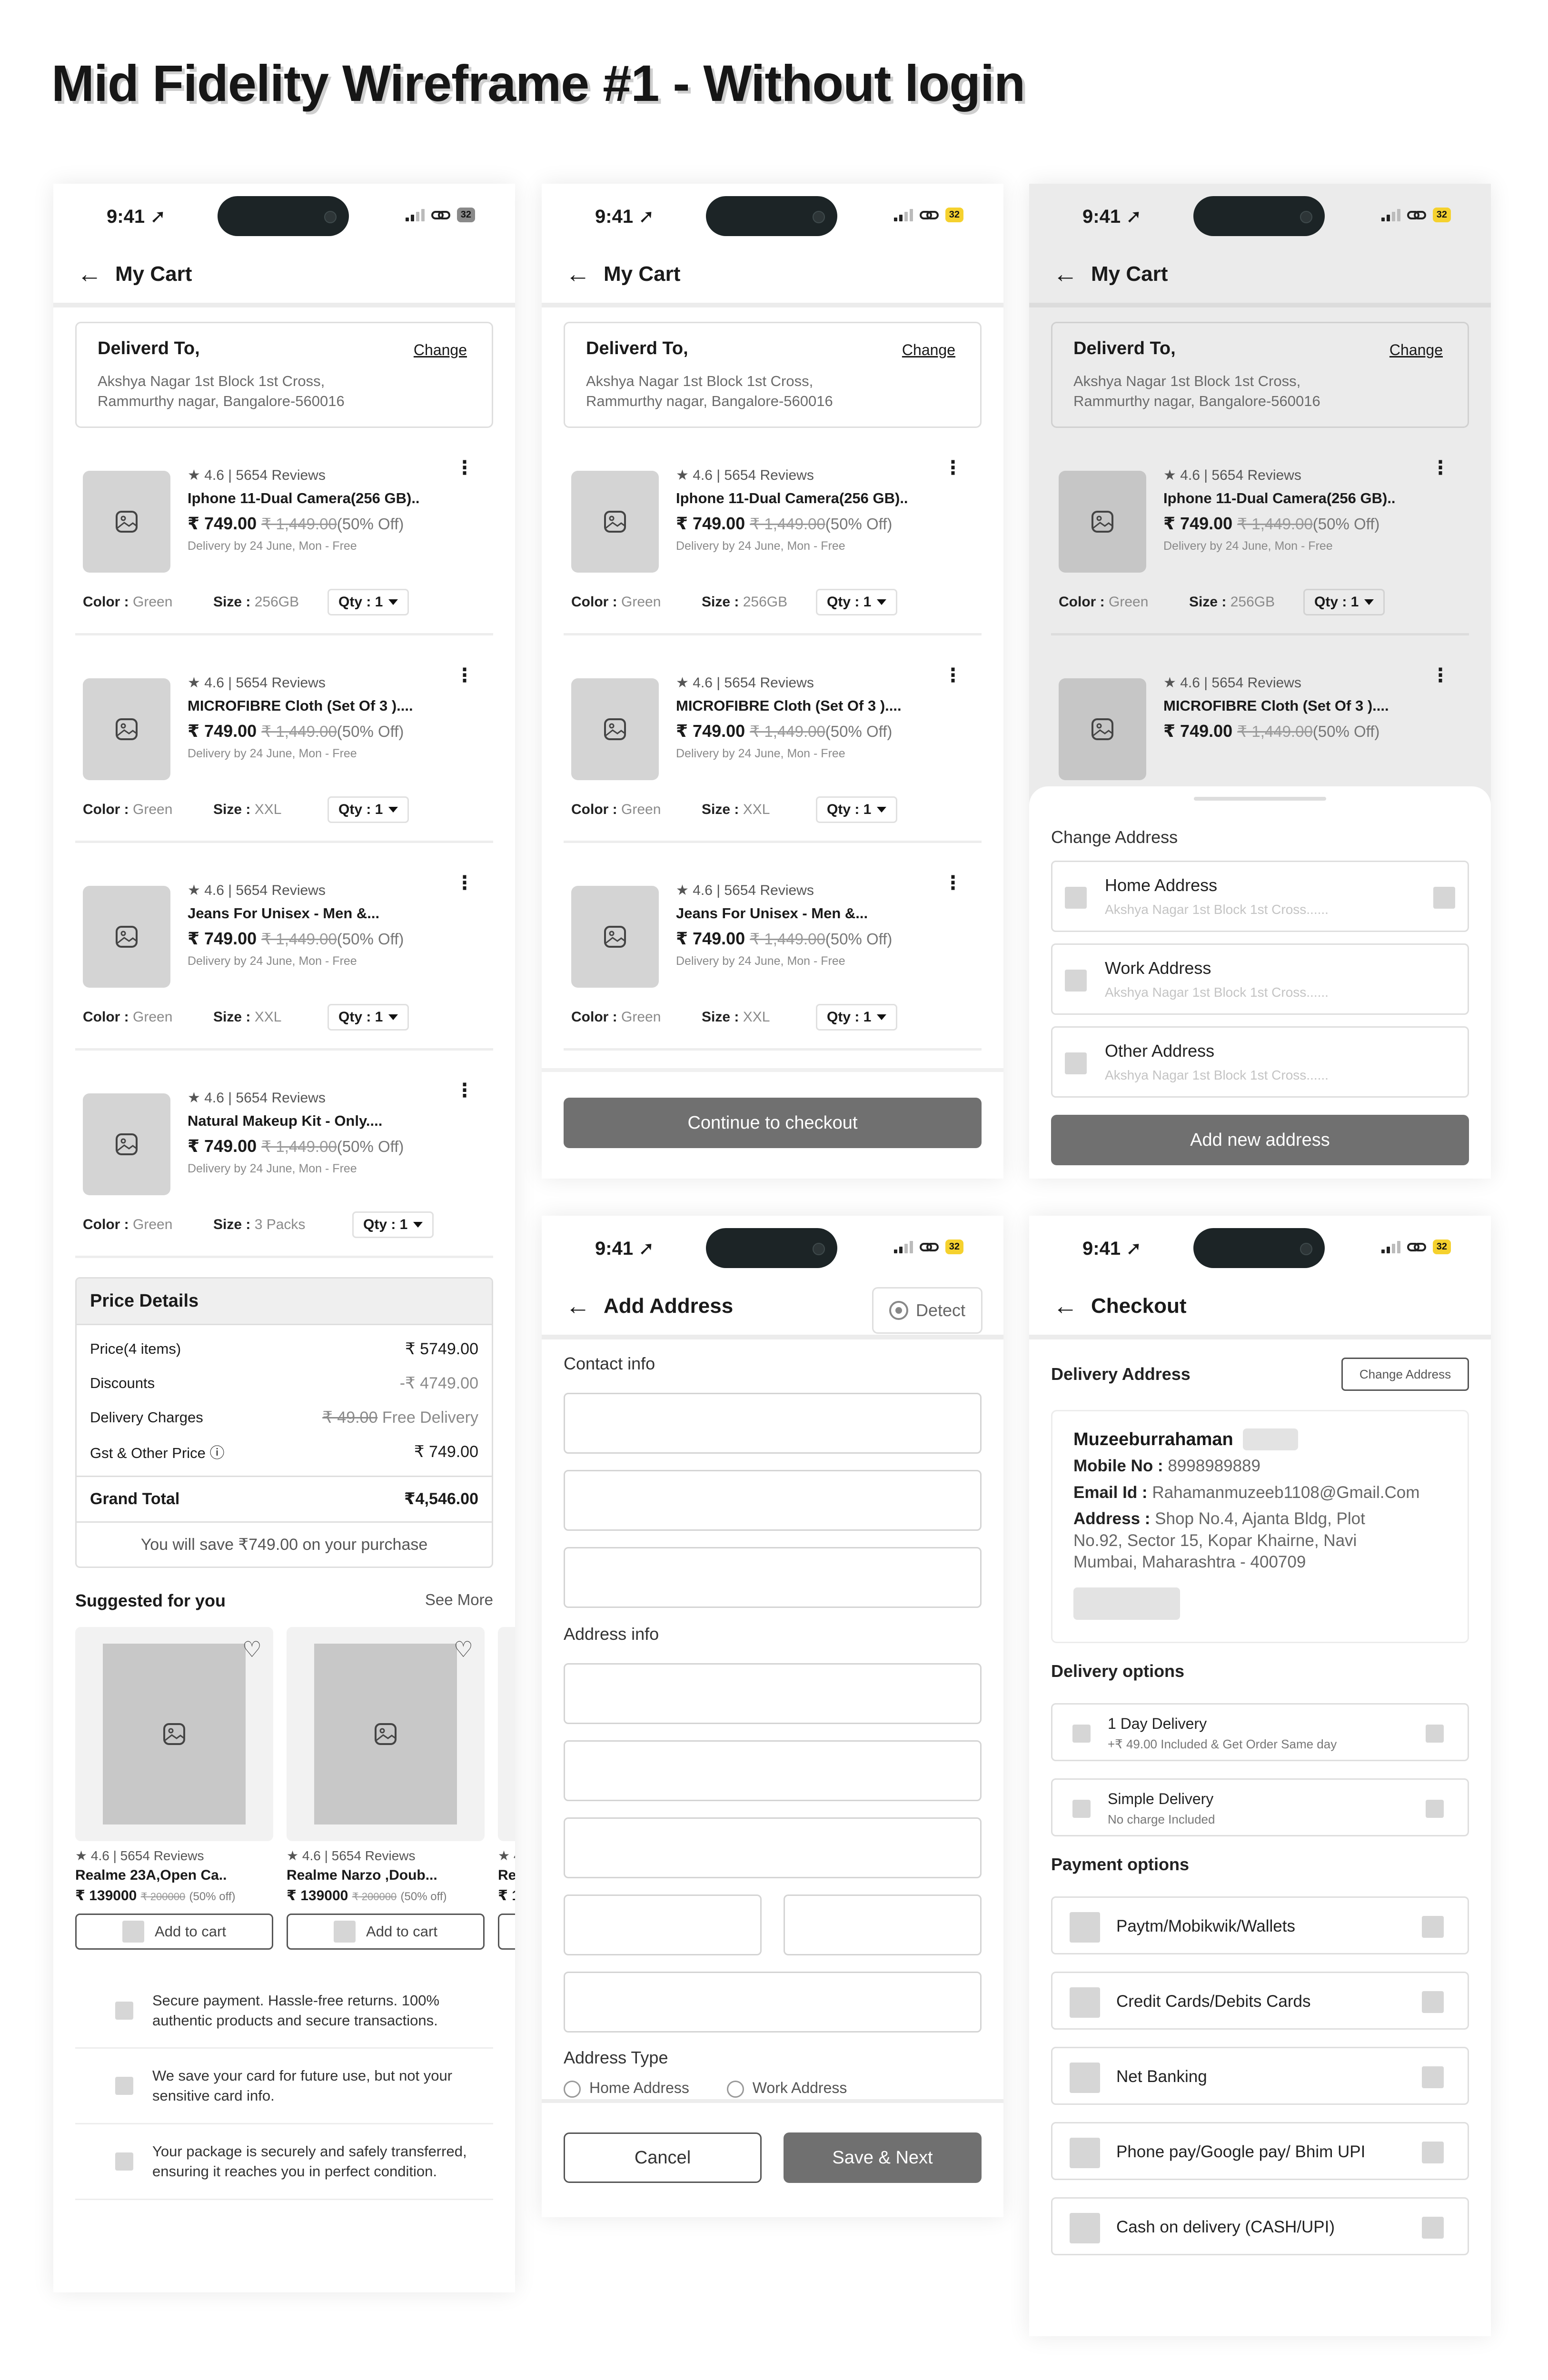 The width and height of the screenshot is (1548, 2380). What do you see at coordinates (1405, 1374) in the screenshot?
I see `change-address-button: Change Address` at bounding box center [1405, 1374].